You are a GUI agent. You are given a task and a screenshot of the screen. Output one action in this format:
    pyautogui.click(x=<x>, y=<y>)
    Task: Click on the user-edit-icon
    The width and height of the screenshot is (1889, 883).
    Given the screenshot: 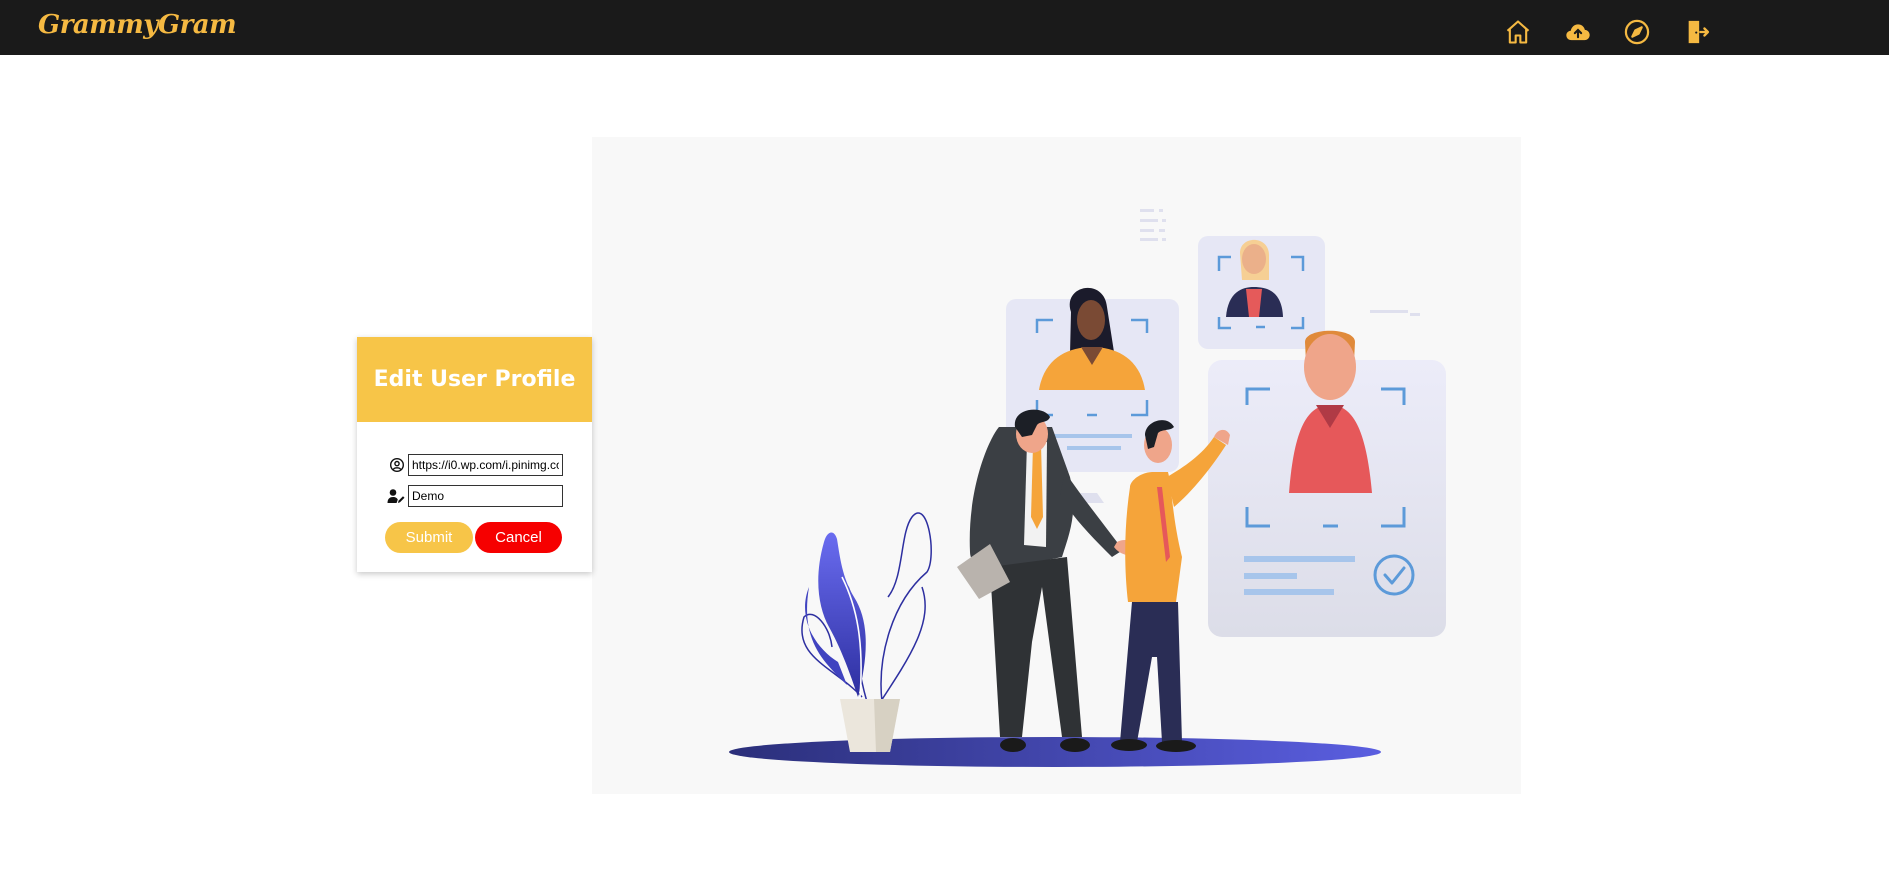 What is the action you would take?
    pyautogui.click(x=396, y=496)
    